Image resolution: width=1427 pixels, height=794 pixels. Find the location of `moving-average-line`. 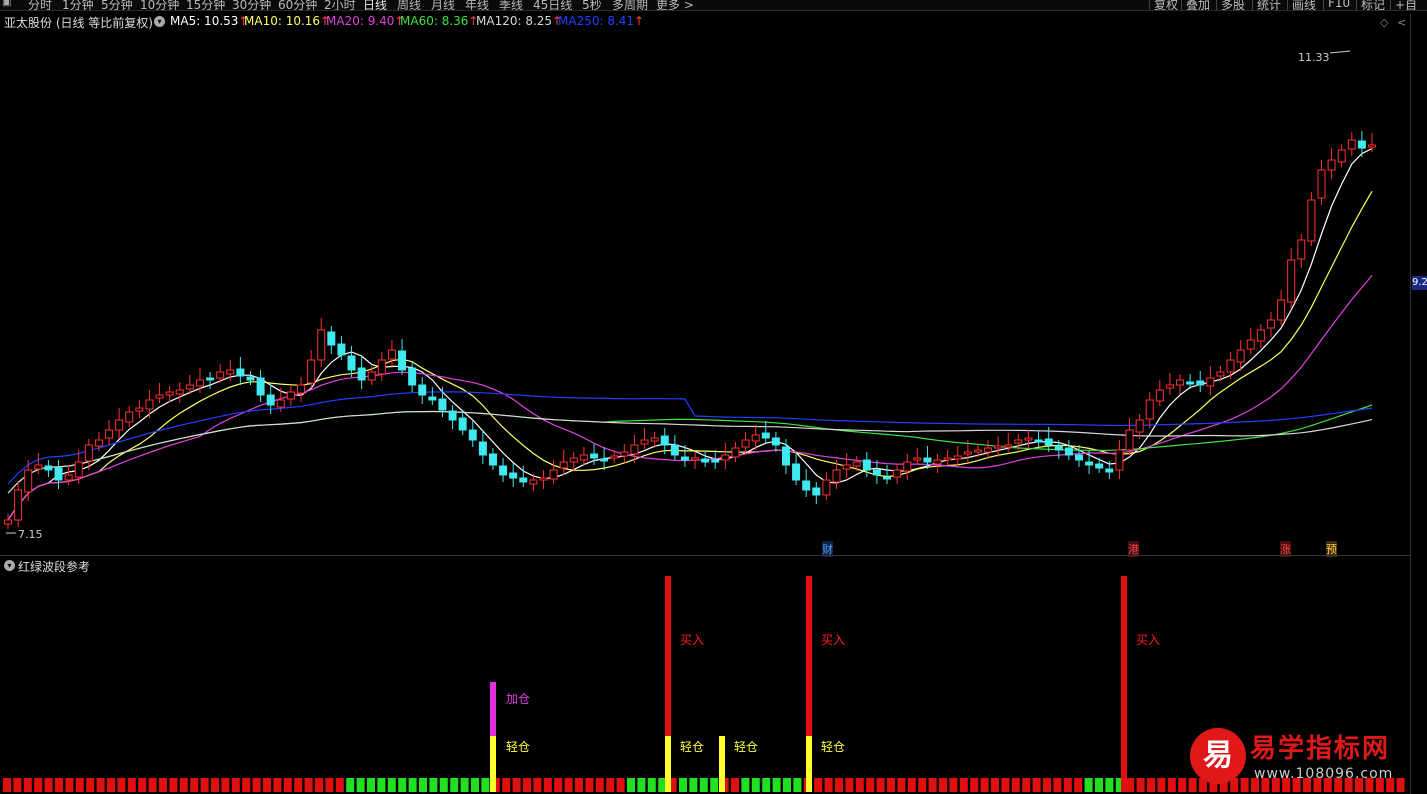

moving-average-line is located at coordinates (690, 452).